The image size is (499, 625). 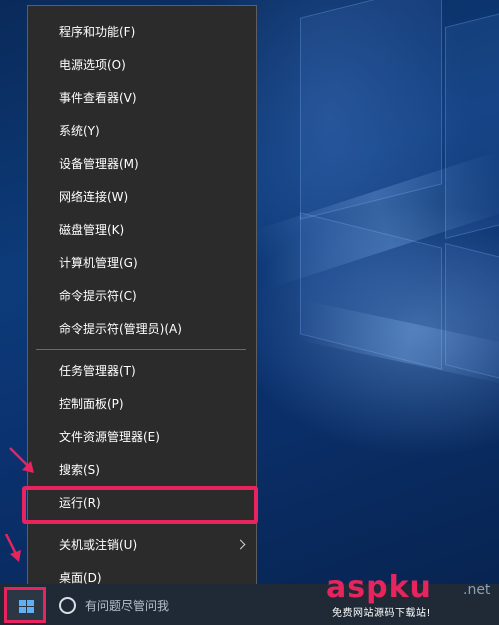 What do you see at coordinates (379, 587) in the screenshot?
I see `watermark-logo: aspku` at bounding box center [379, 587].